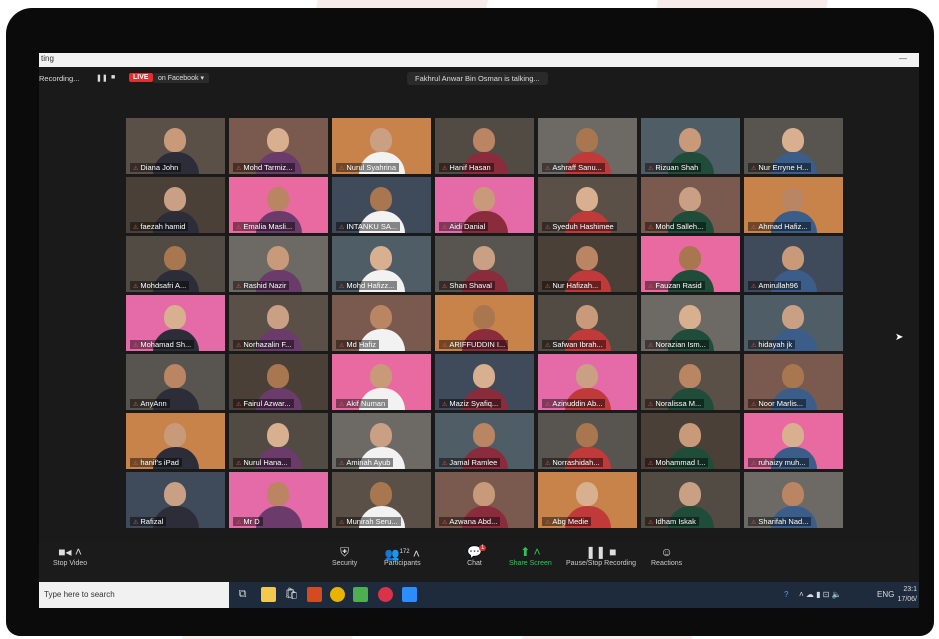  I want to click on participant-tile: ⚠ faezah hamid, so click(175, 205).